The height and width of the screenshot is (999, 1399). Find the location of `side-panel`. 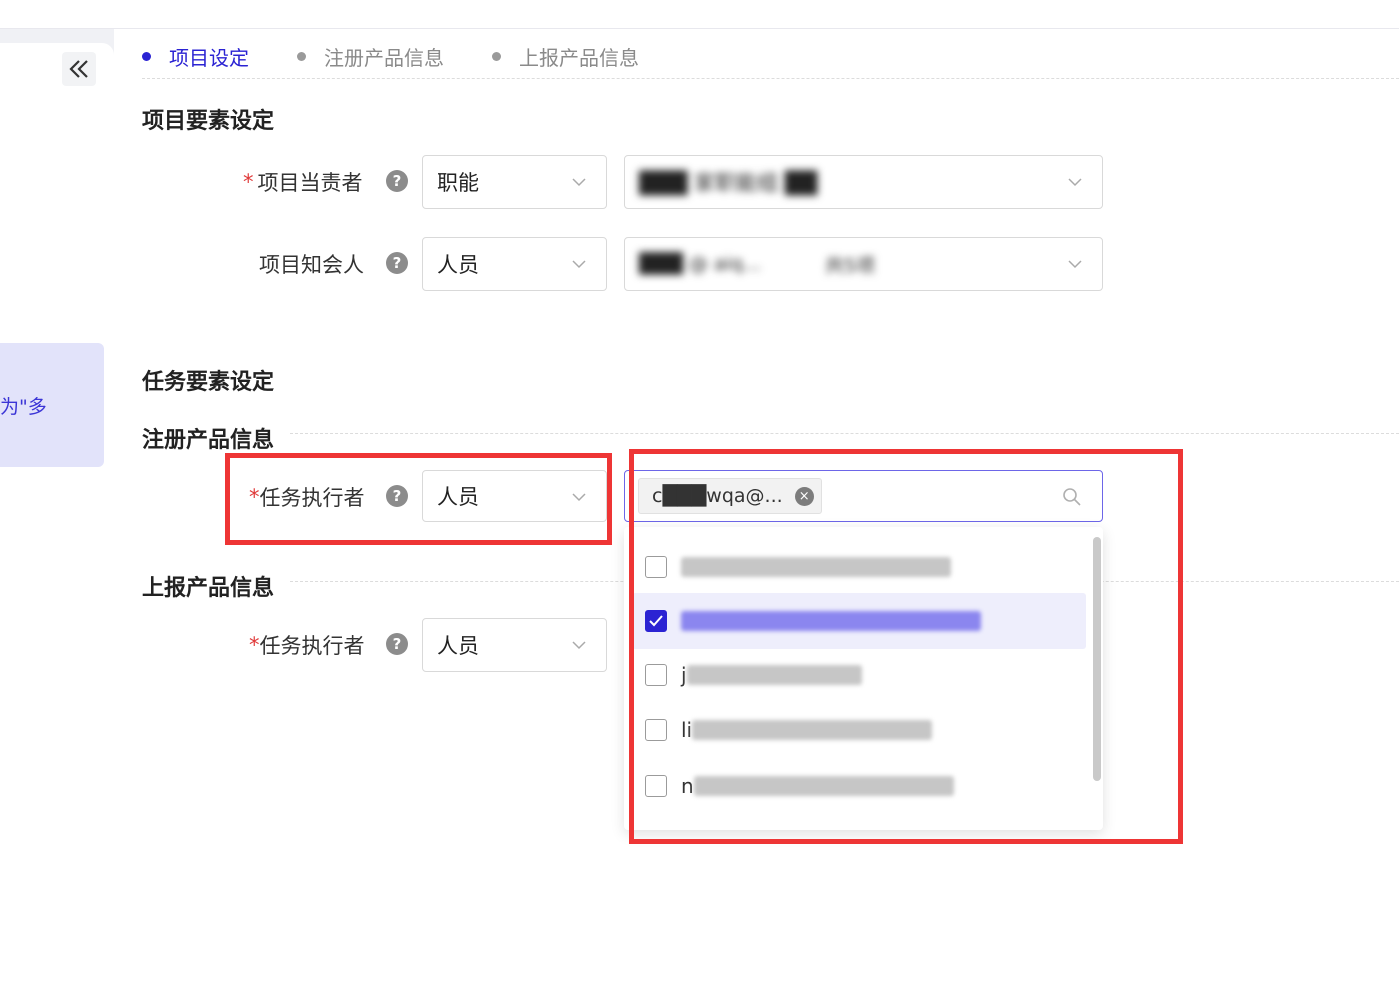

side-panel is located at coordinates (57, 521).